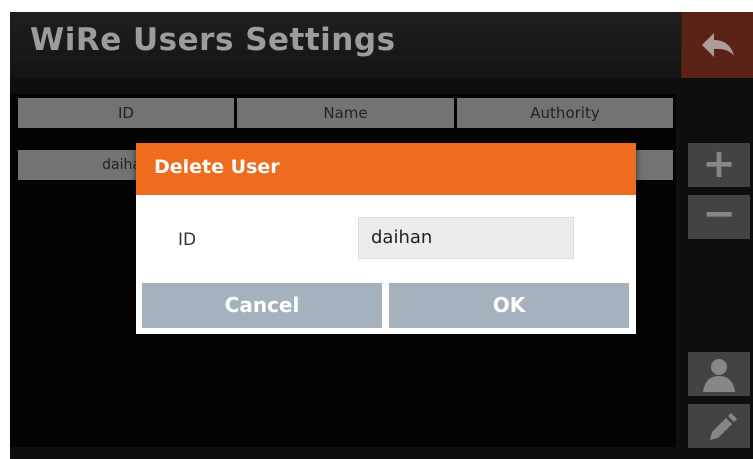  I want to click on cancel-button: Cancel, so click(262, 305).